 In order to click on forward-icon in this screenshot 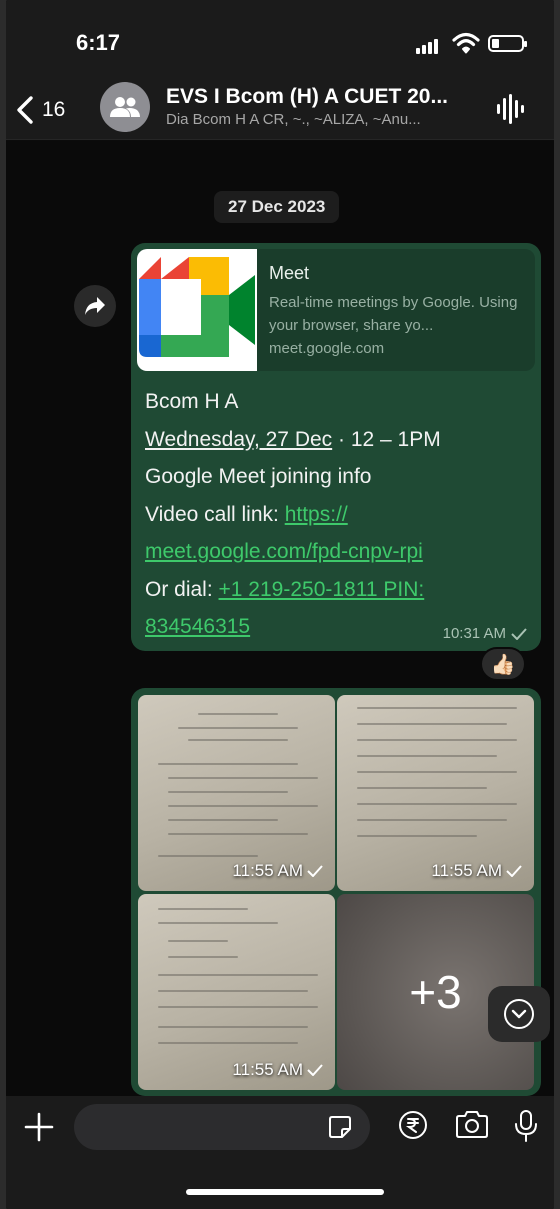, I will do `click(95, 306)`.